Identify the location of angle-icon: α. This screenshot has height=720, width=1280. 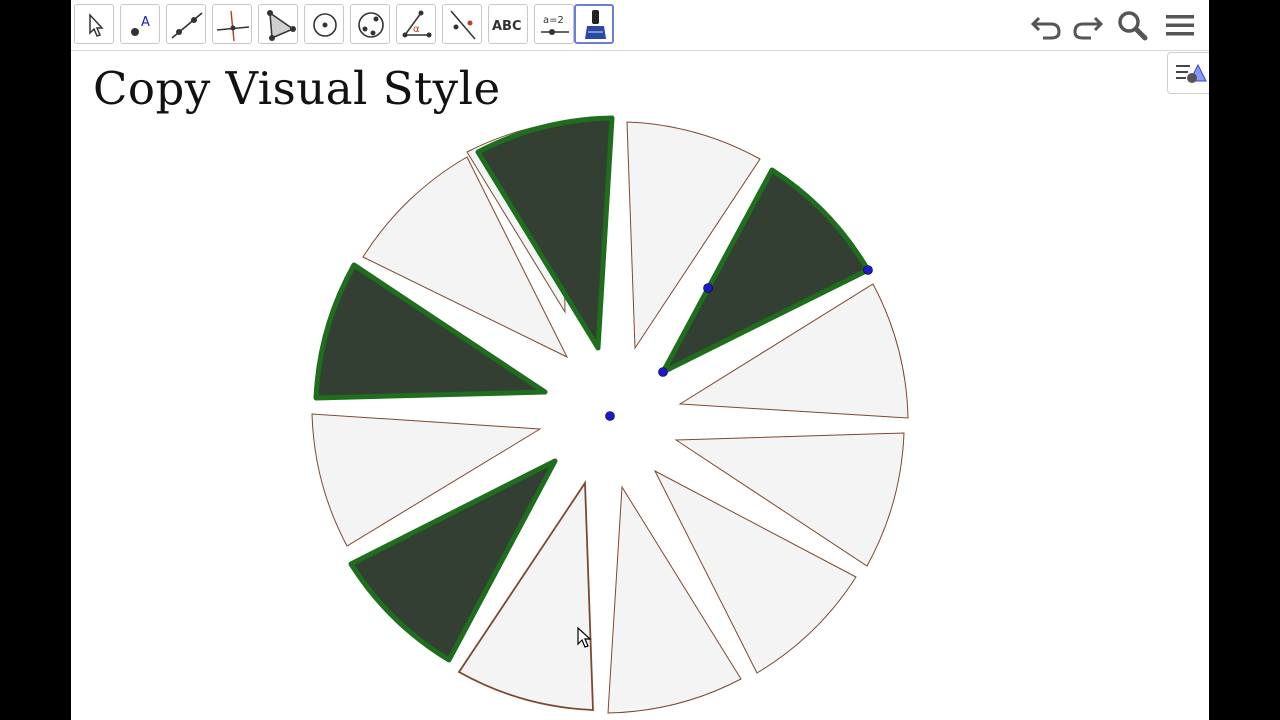
(417, 24).